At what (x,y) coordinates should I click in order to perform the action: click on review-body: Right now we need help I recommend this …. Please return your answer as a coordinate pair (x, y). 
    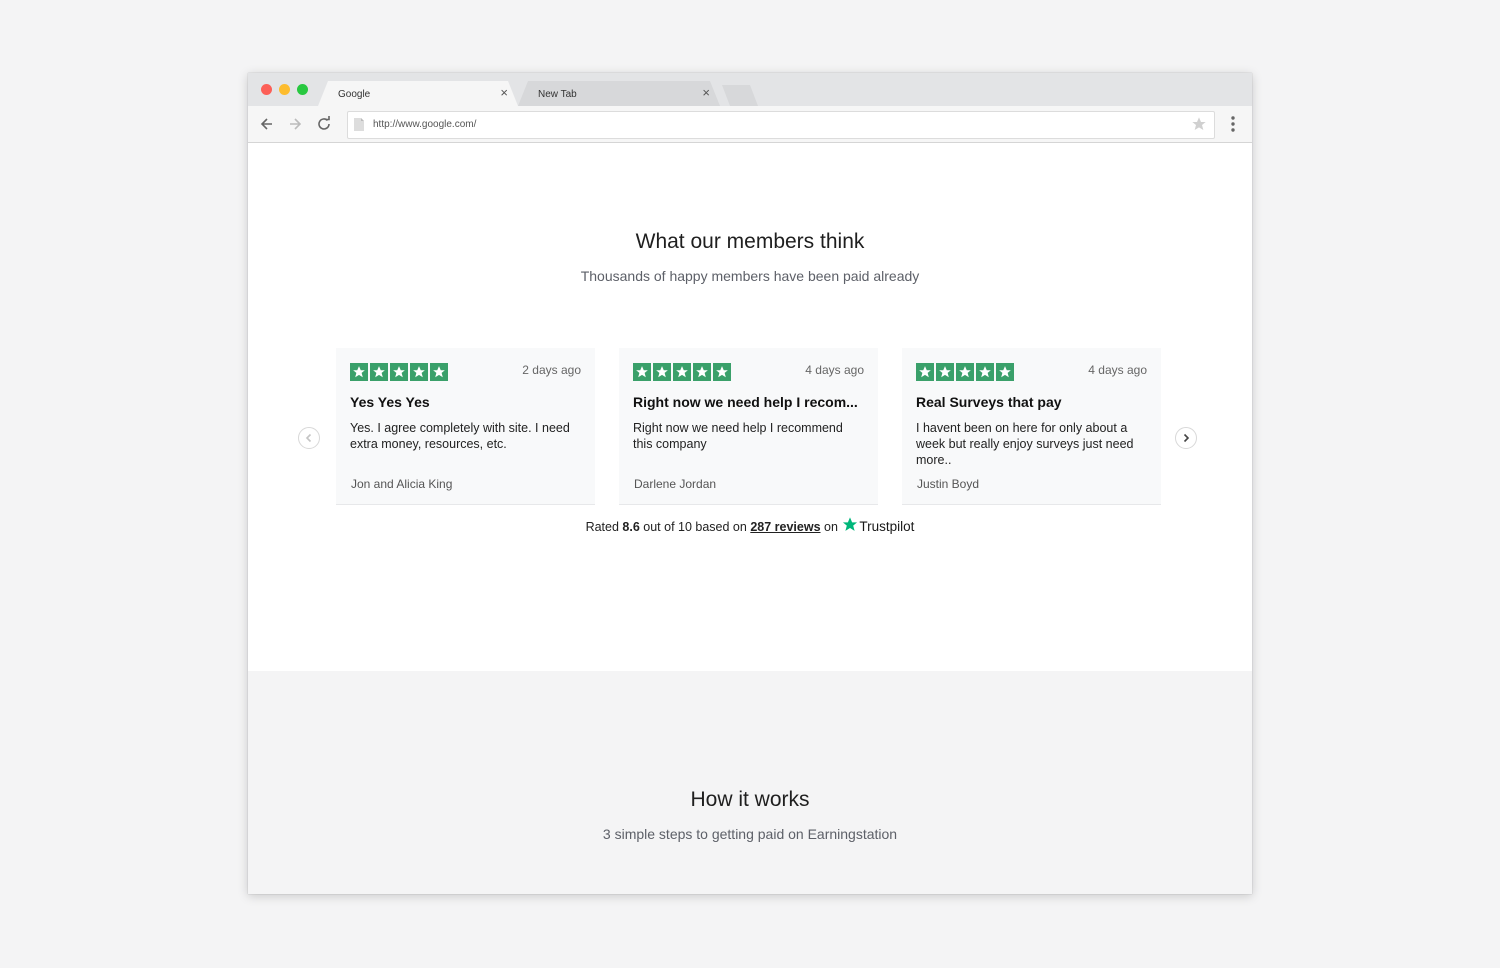
    Looking at the image, I should click on (738, 436).